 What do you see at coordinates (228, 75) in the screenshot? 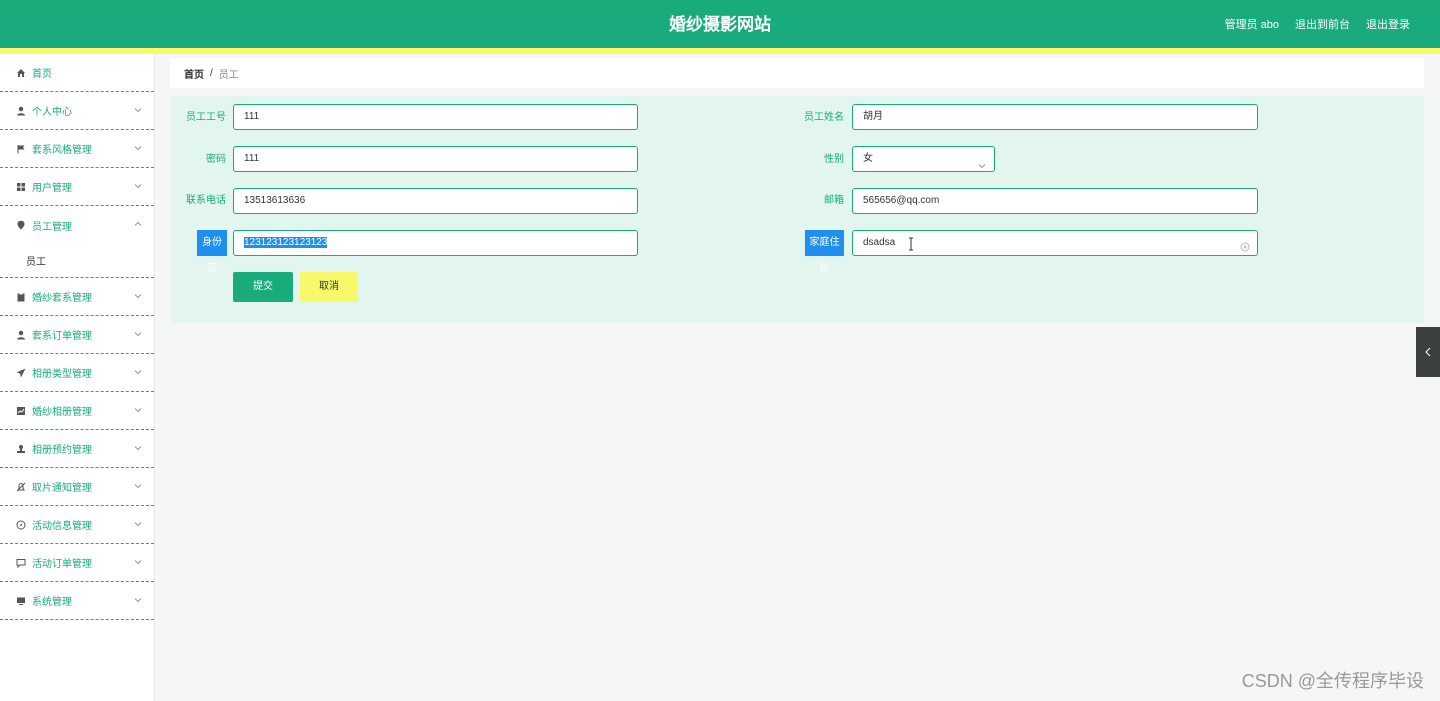
I see `breadcrumb-current: 员工` at bounding box center [228, 75].